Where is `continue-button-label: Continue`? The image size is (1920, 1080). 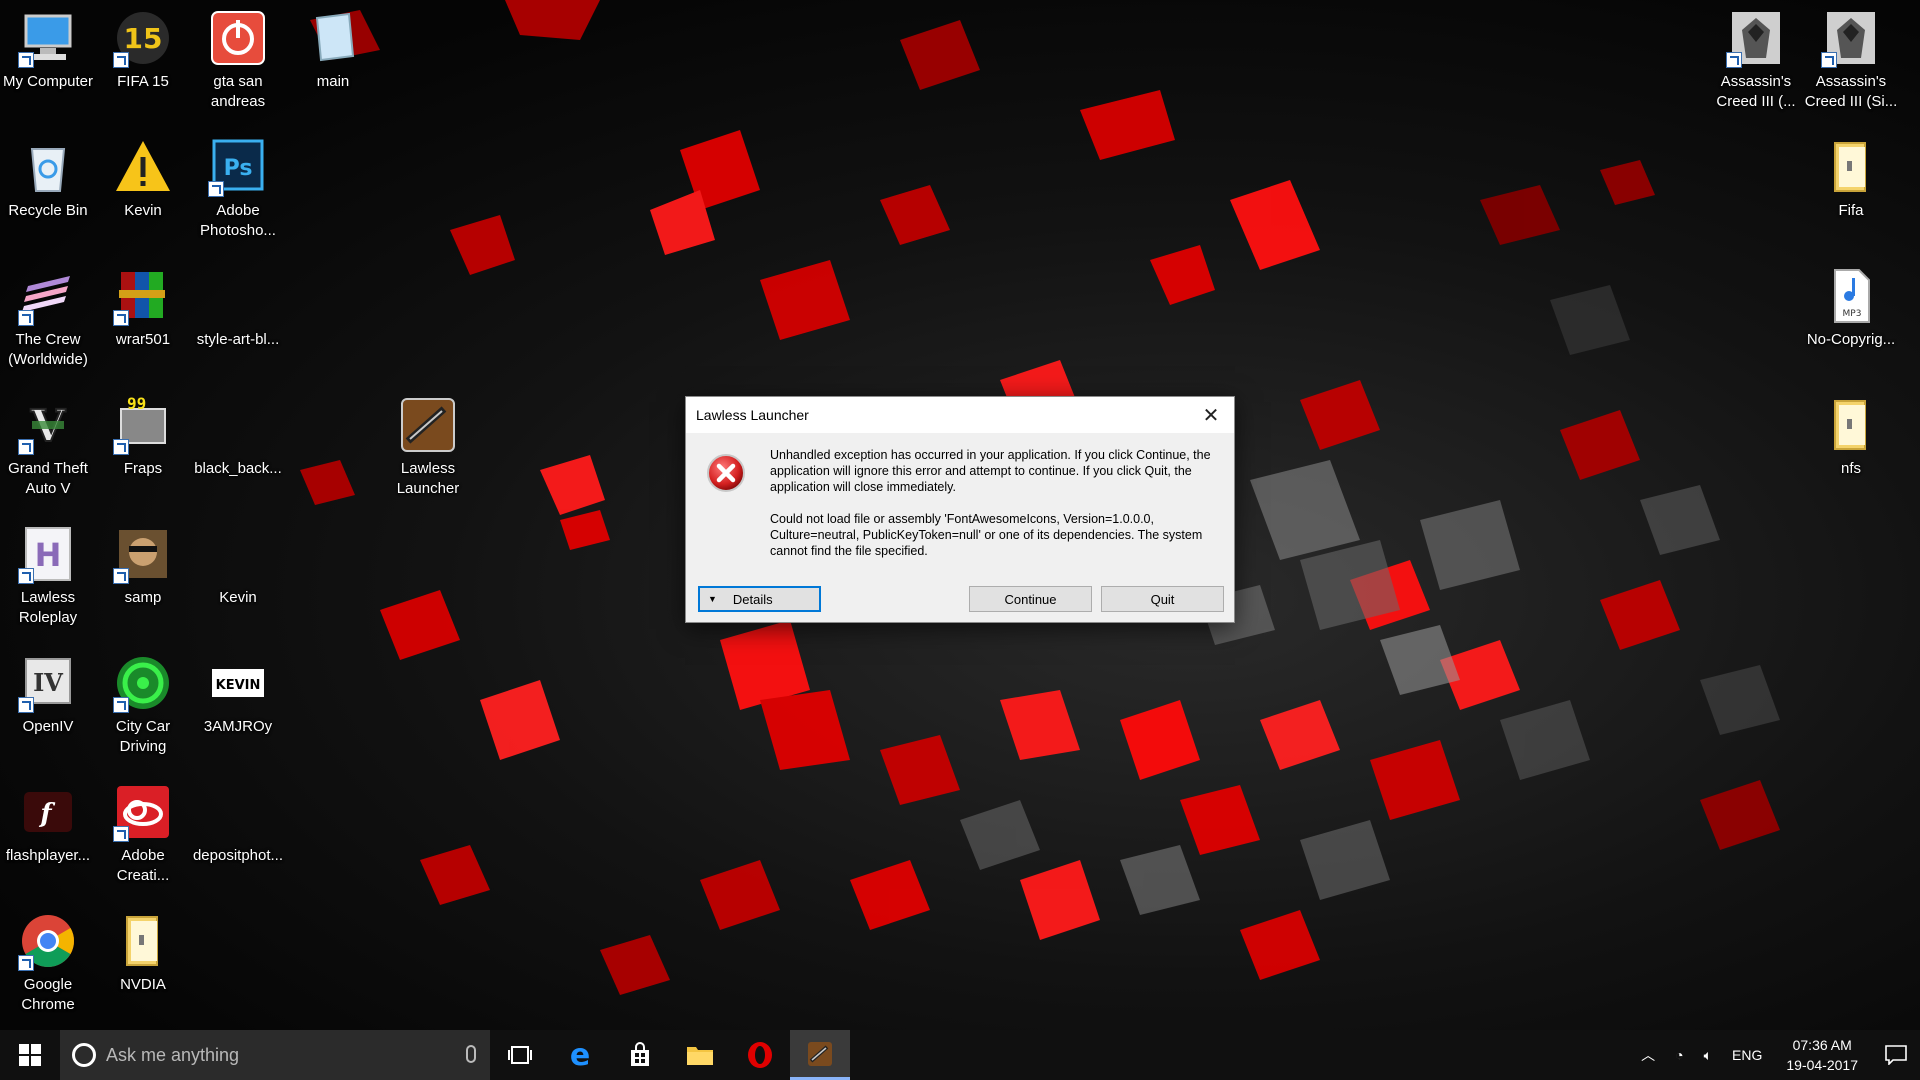
continue-button-label: Continue is located at coordinates (1030, 599).